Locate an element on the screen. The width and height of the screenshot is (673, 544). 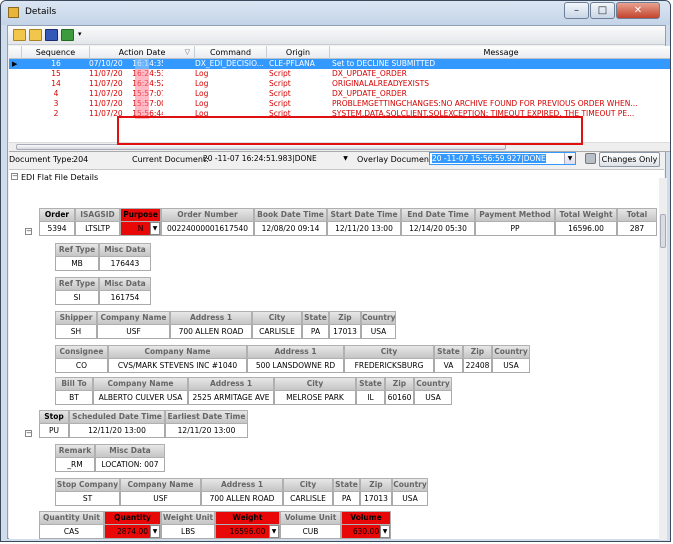
collapse-toggle-icon: − is located at coordinates (14, 176).